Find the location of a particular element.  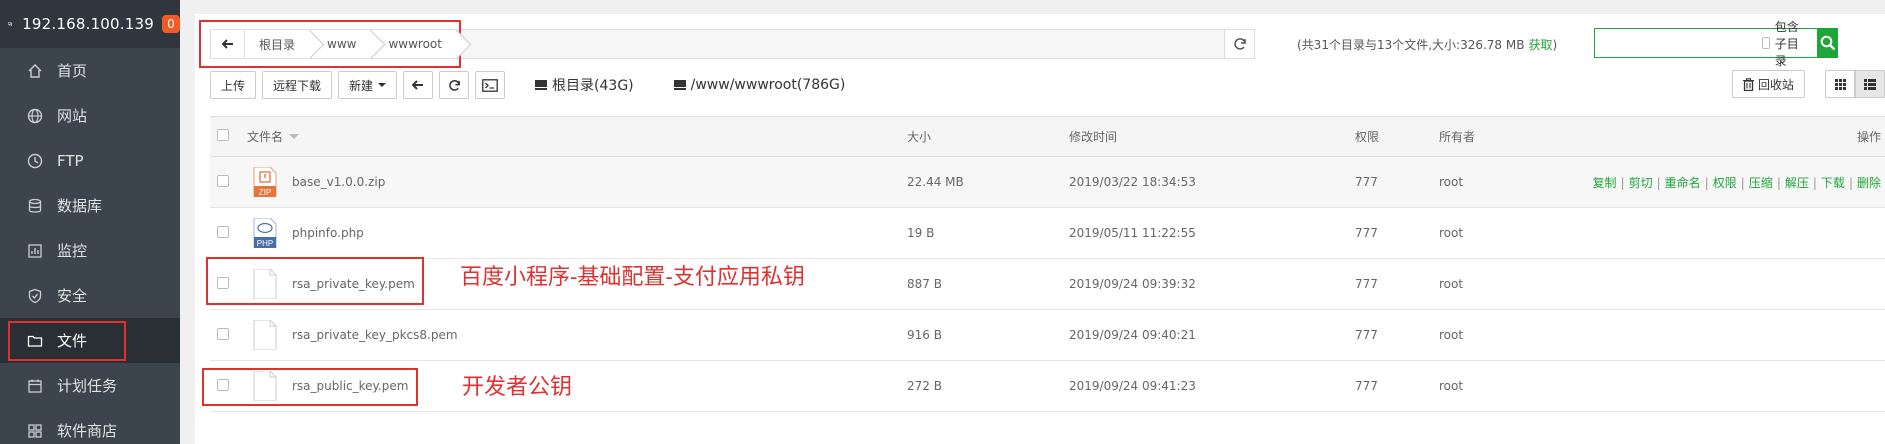

calendar-icon is located at coordinates (35, 386).